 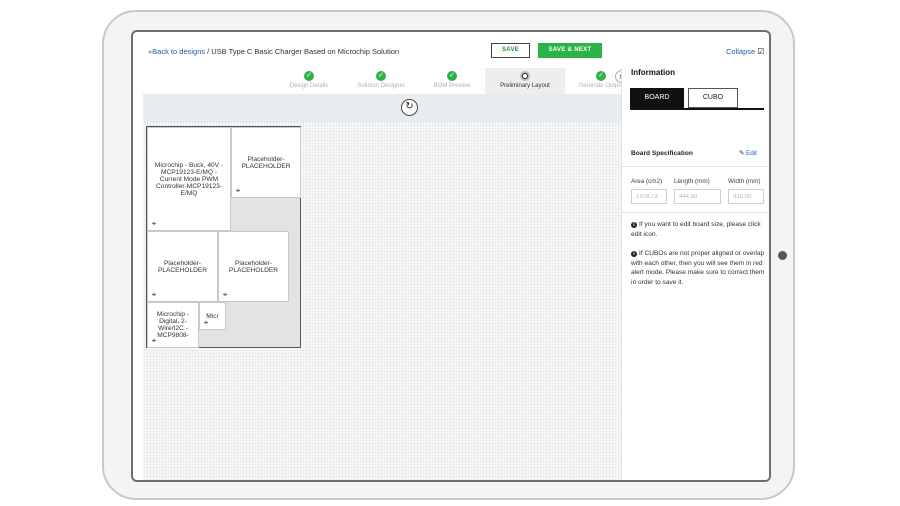 I want to click on step-bom-preview: ✓ BOM Preview, so click(x=452, y=81).